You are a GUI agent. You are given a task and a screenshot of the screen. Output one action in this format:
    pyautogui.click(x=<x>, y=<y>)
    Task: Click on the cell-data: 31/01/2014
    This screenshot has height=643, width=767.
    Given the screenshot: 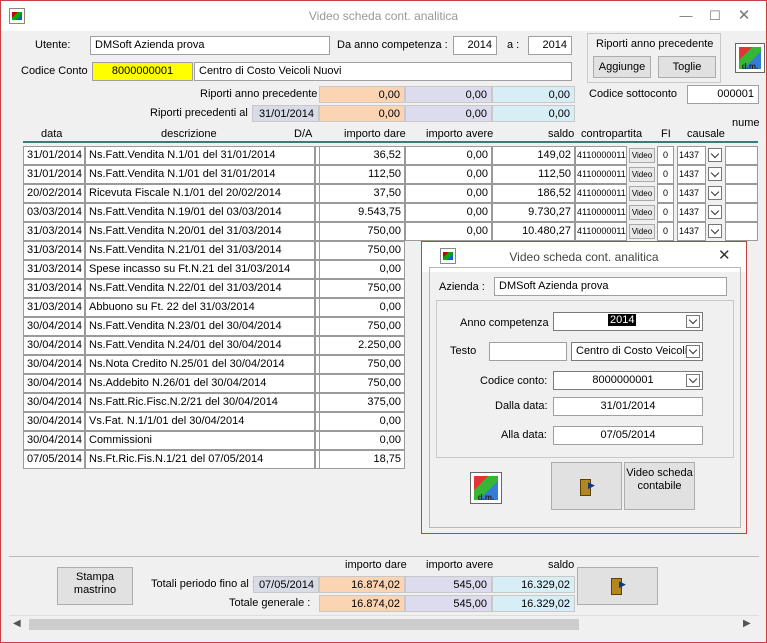 What is the action you would take?
    pyautogui.click(x=54, y=174)
    